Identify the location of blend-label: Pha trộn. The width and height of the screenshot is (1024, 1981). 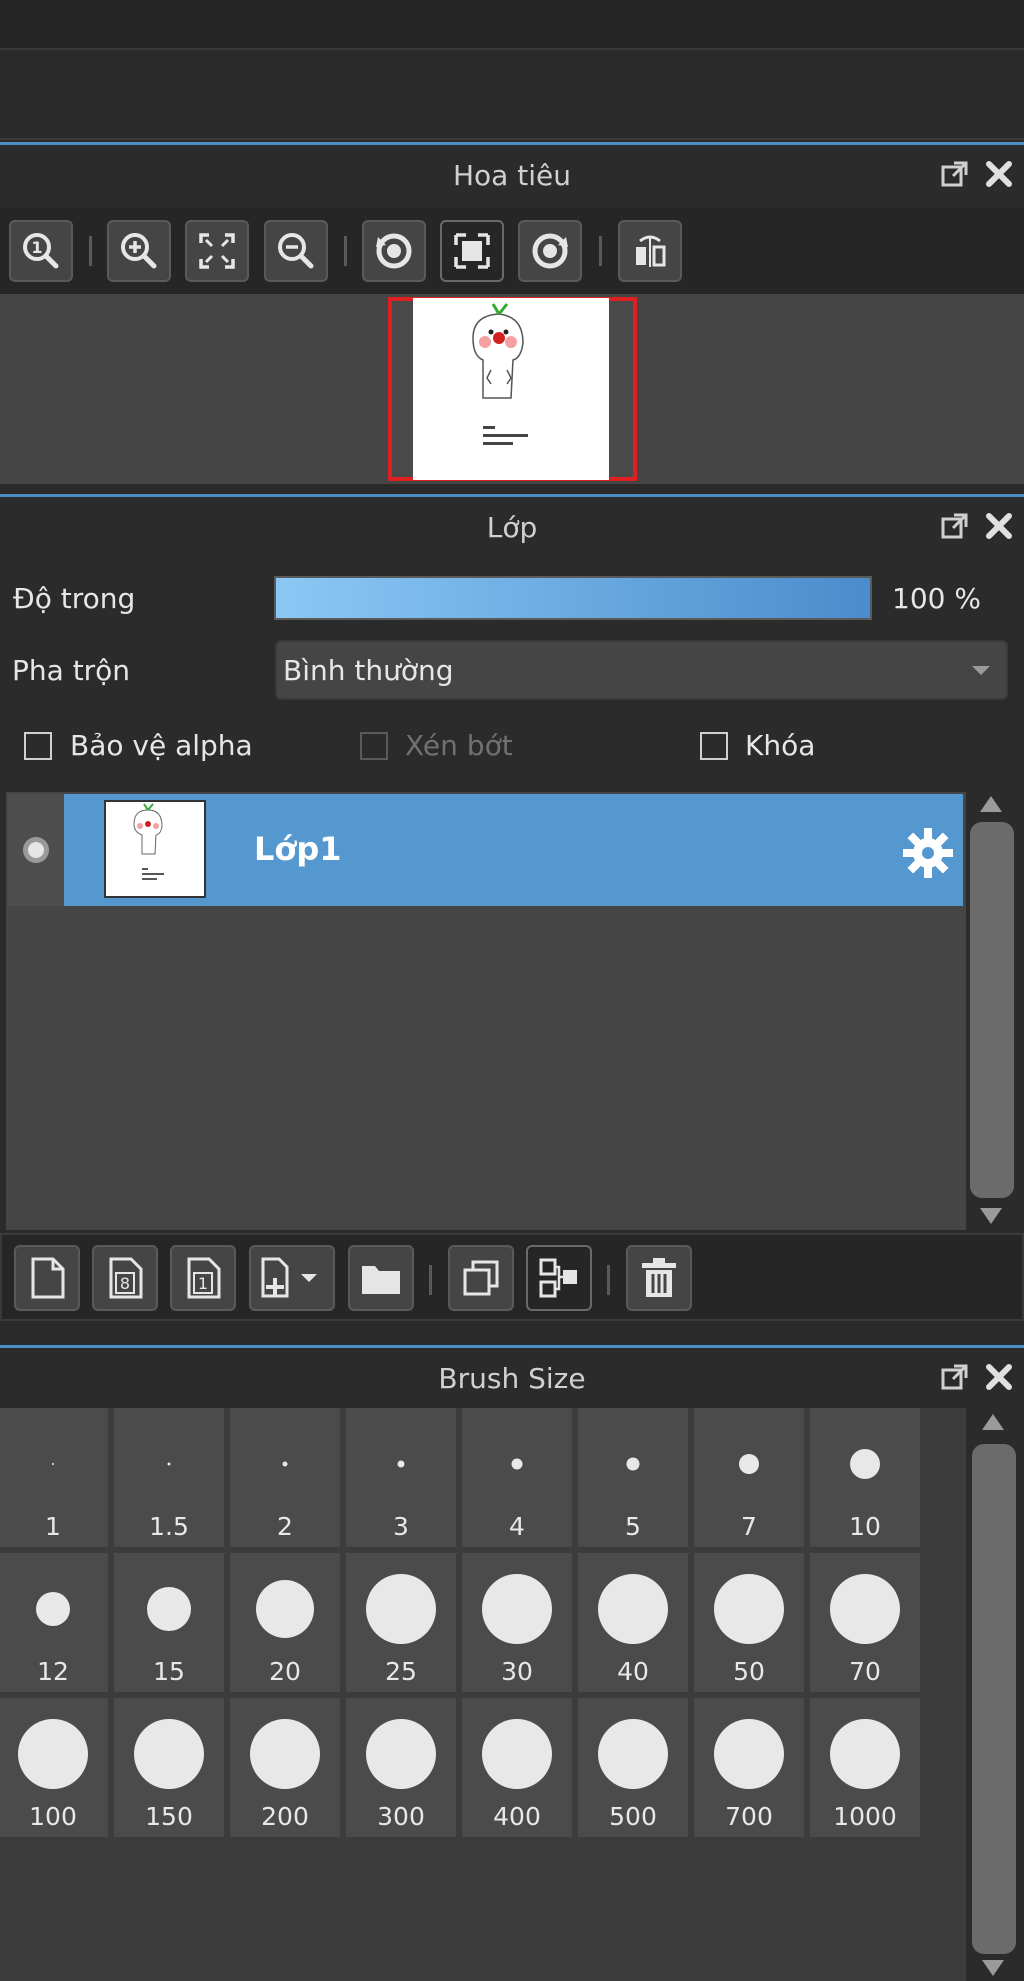
(71, 670).